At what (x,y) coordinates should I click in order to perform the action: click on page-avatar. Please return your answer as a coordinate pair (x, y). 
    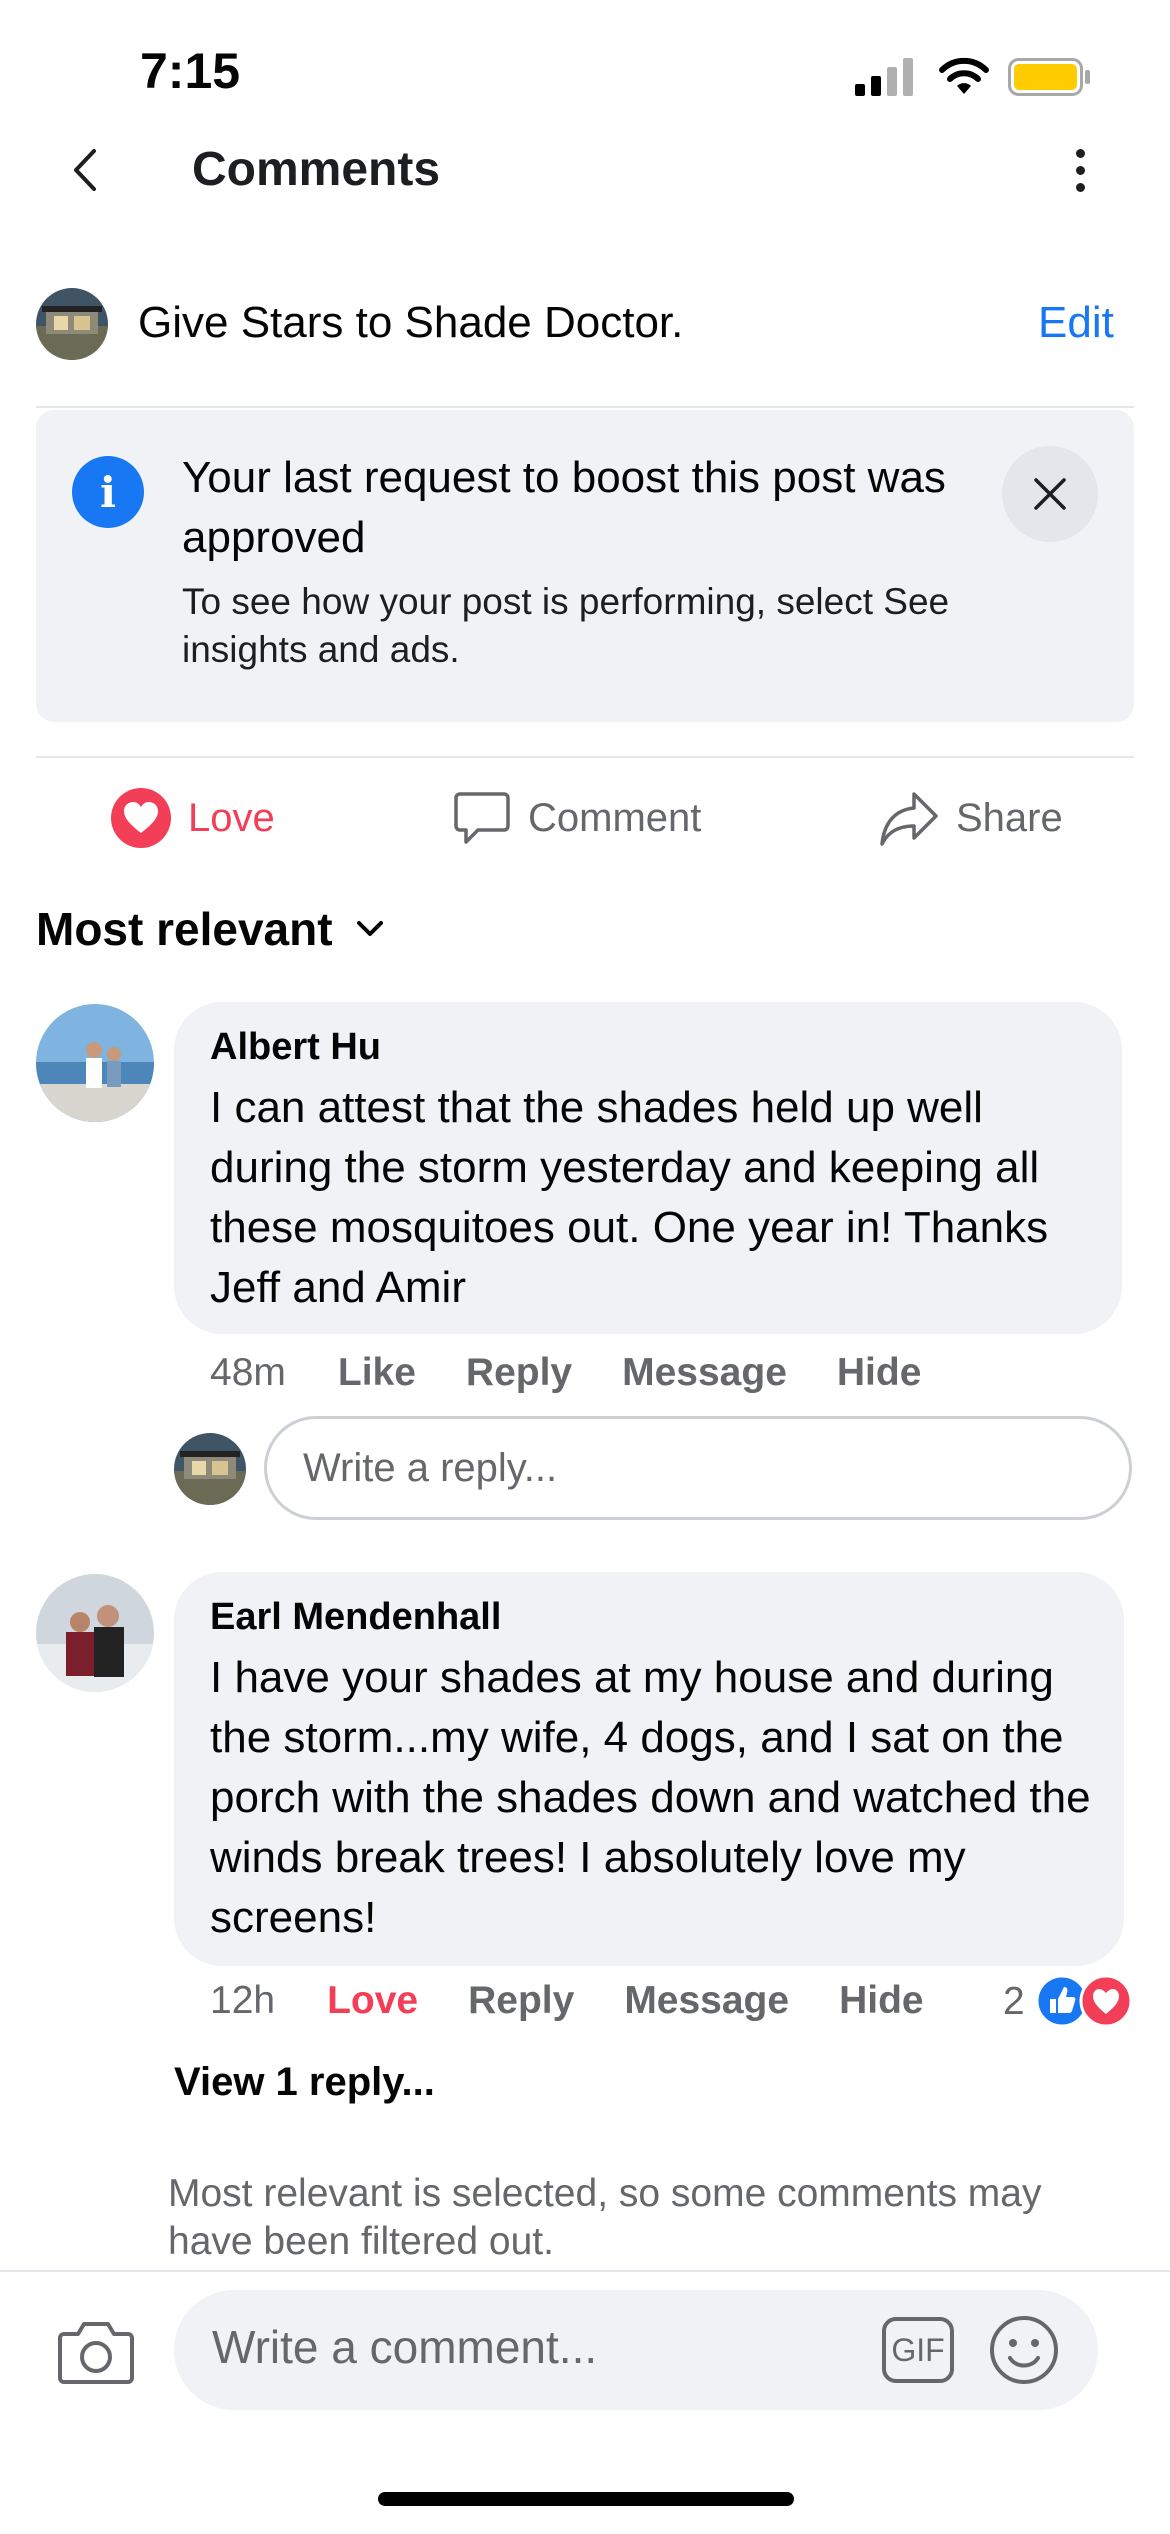
    Looking at the image, I should click on (72, 324).